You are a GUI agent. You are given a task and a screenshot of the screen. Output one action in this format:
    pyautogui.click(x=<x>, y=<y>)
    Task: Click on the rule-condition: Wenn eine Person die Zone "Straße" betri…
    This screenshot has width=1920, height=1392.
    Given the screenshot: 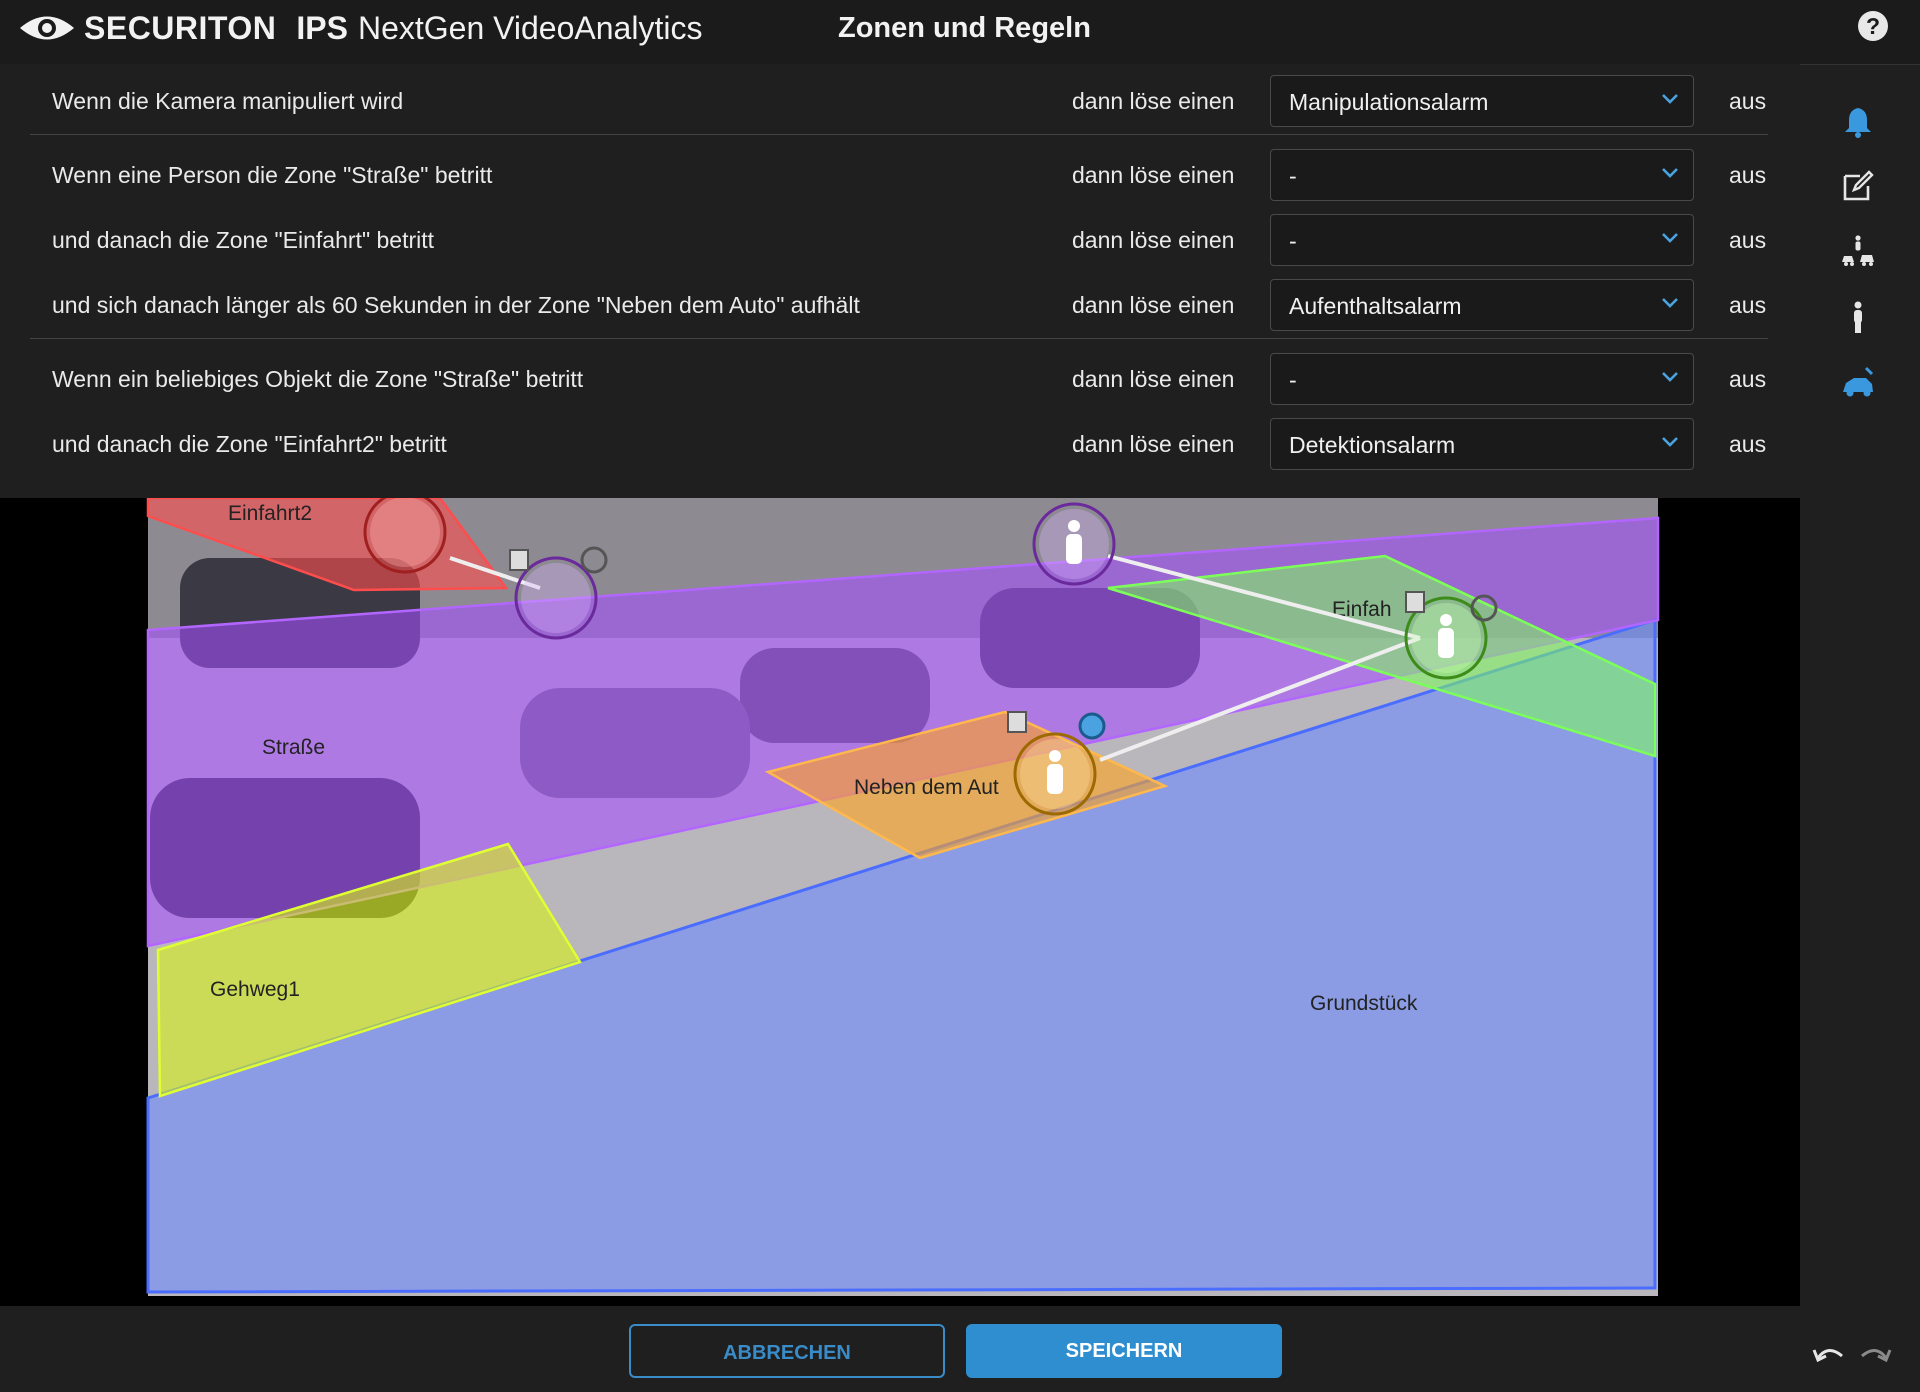 What is the action you would take?
    pyautogui.click(x=272, y=175)
    